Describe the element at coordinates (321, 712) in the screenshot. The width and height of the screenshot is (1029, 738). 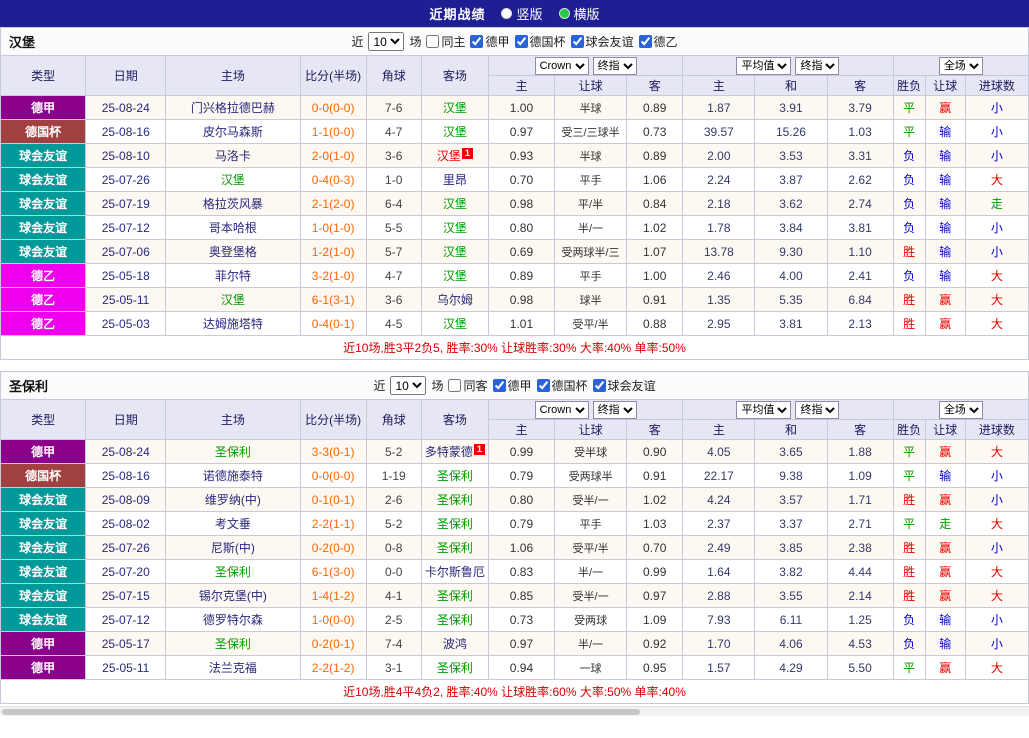
I see `scrollbar-thumb` at that location.